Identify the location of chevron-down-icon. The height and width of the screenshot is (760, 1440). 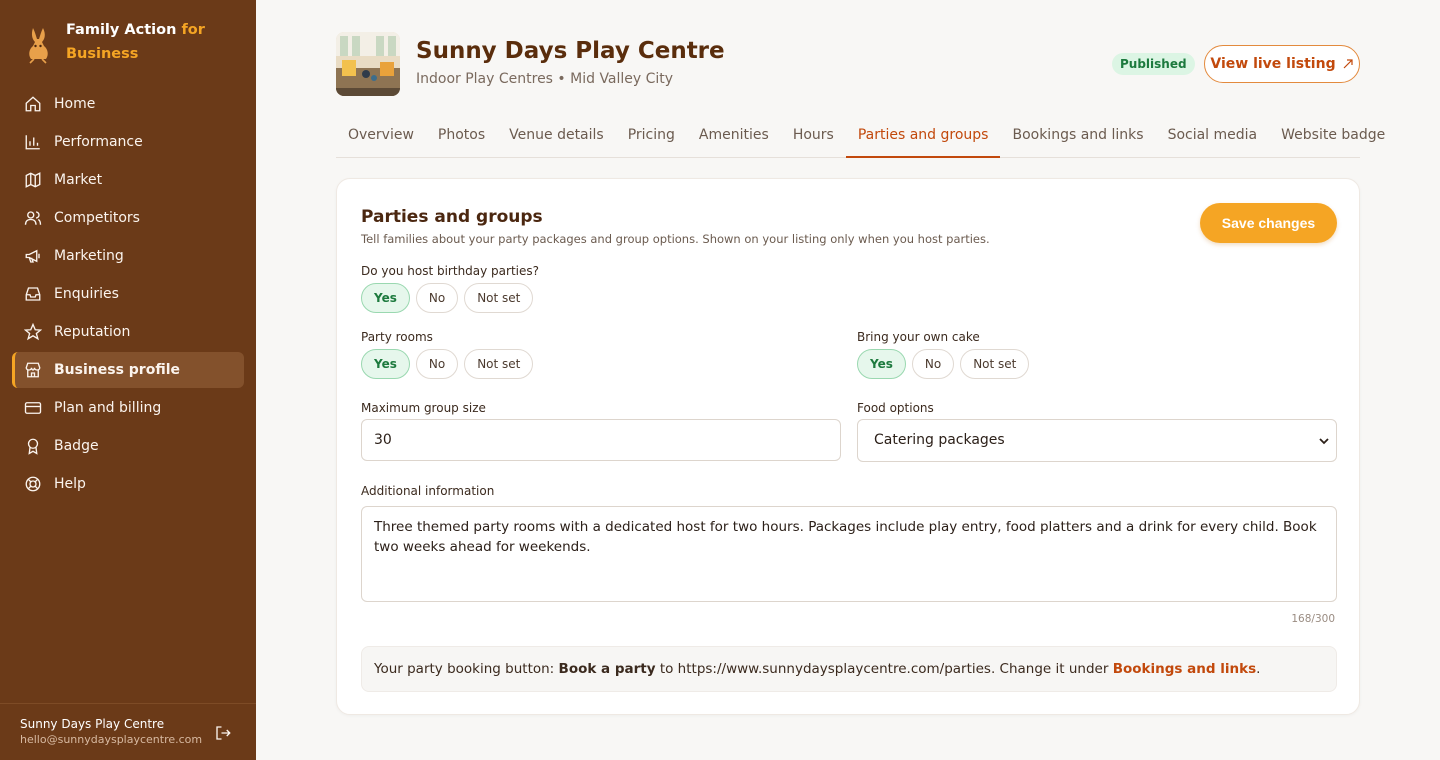
(1324, 441).